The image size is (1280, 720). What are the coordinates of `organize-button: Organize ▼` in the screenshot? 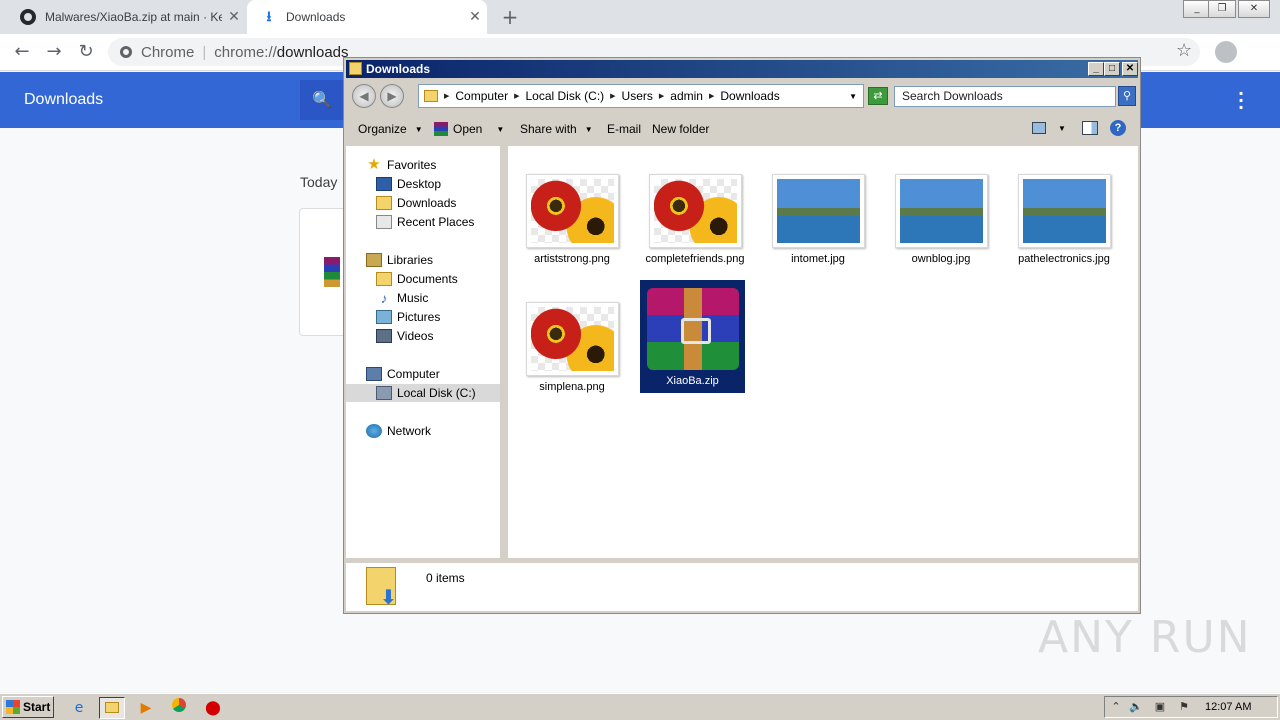 It's located at (390, 129).